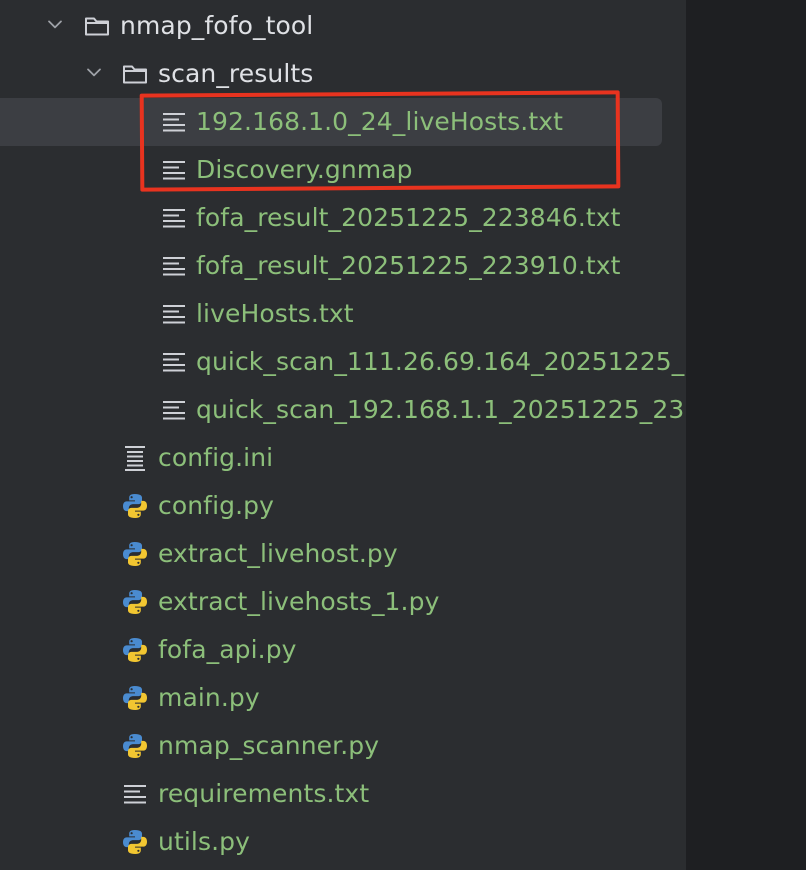  Describe the element at coordinates (227, 649) in the screenshot. I see `file-label: fofa_api.py` at that location.